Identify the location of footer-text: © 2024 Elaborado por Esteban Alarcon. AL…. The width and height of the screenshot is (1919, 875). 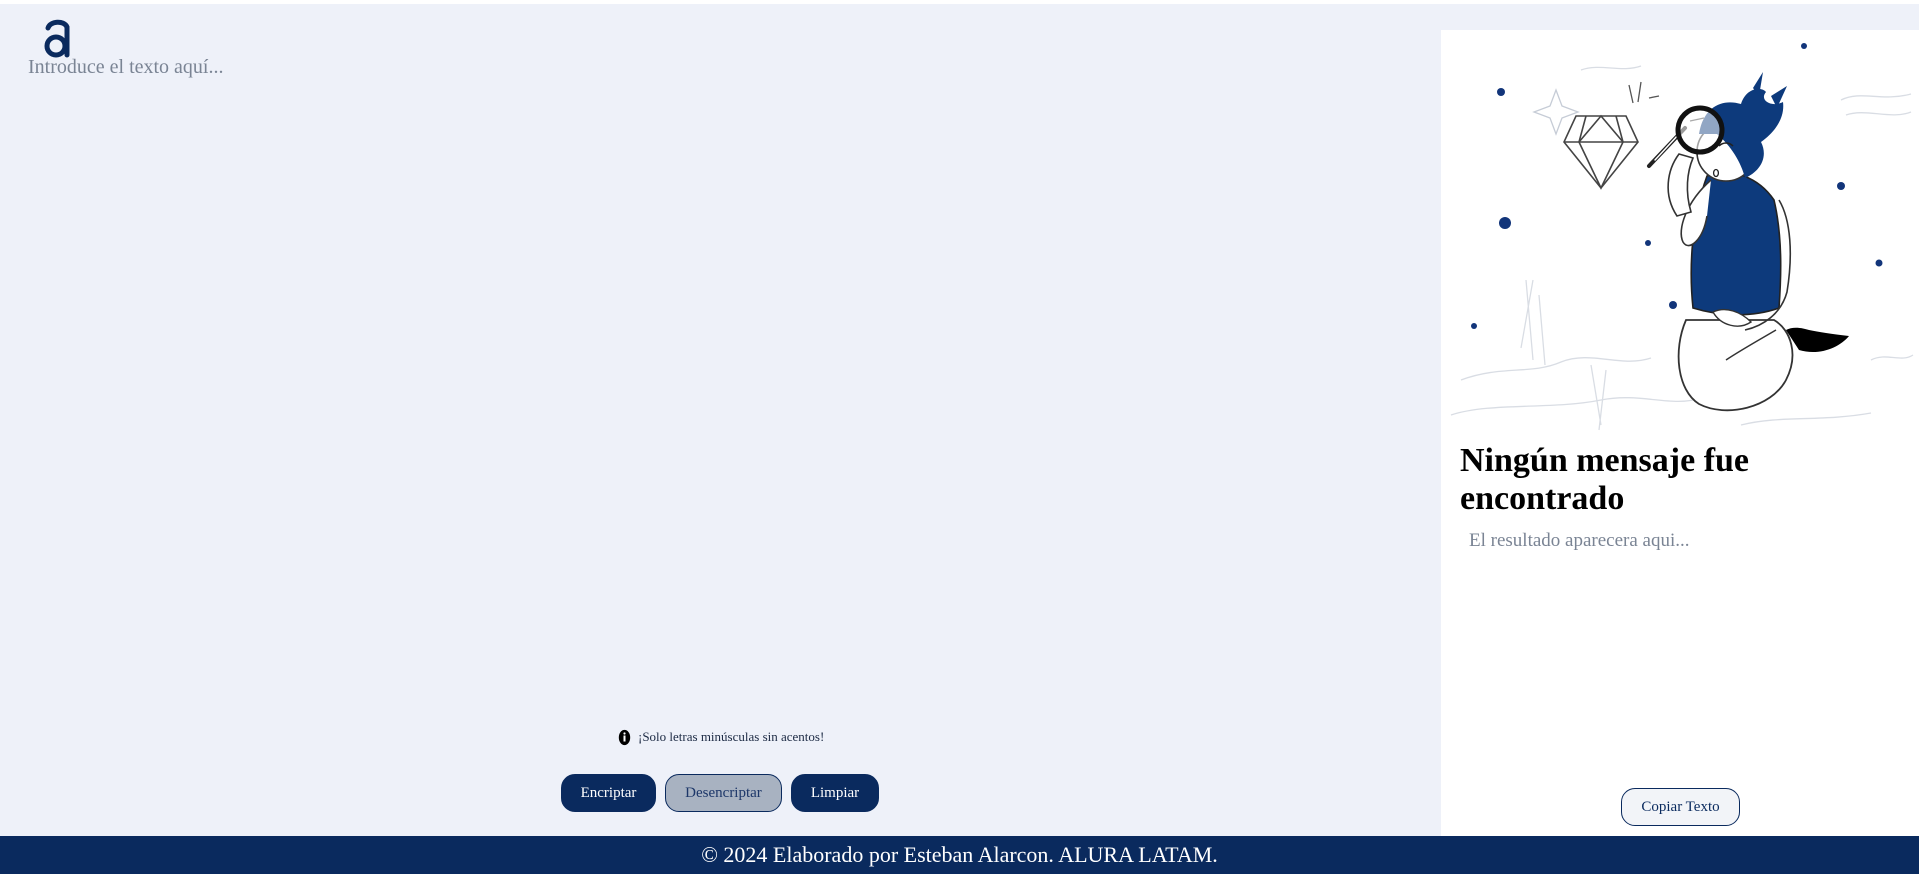
(959, 854).